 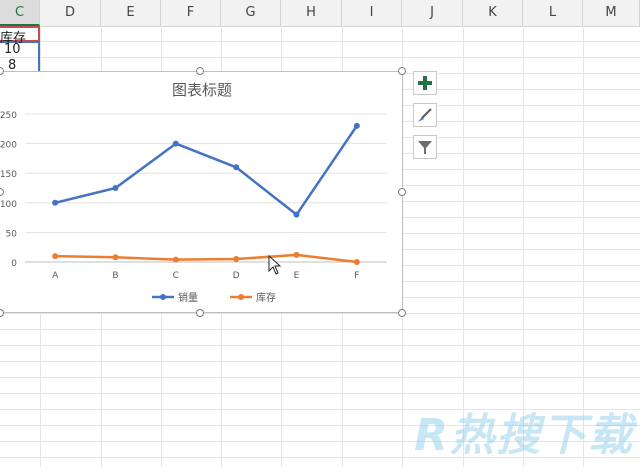 I want to click on chart-elements-button, so click(x=425, y=83).